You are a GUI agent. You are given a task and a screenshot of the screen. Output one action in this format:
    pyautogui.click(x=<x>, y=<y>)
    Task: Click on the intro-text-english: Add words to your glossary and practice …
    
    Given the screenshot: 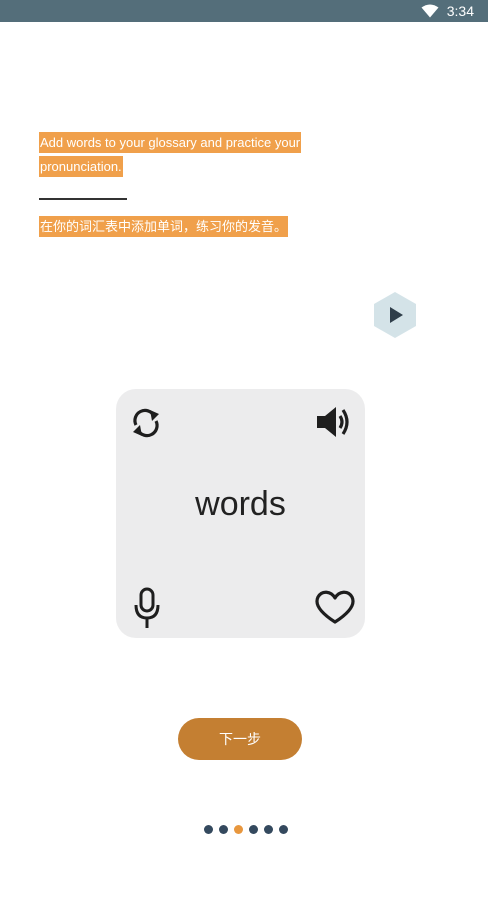 What is the action you would take?
    pyautogui.click(x=174, y=155)
    